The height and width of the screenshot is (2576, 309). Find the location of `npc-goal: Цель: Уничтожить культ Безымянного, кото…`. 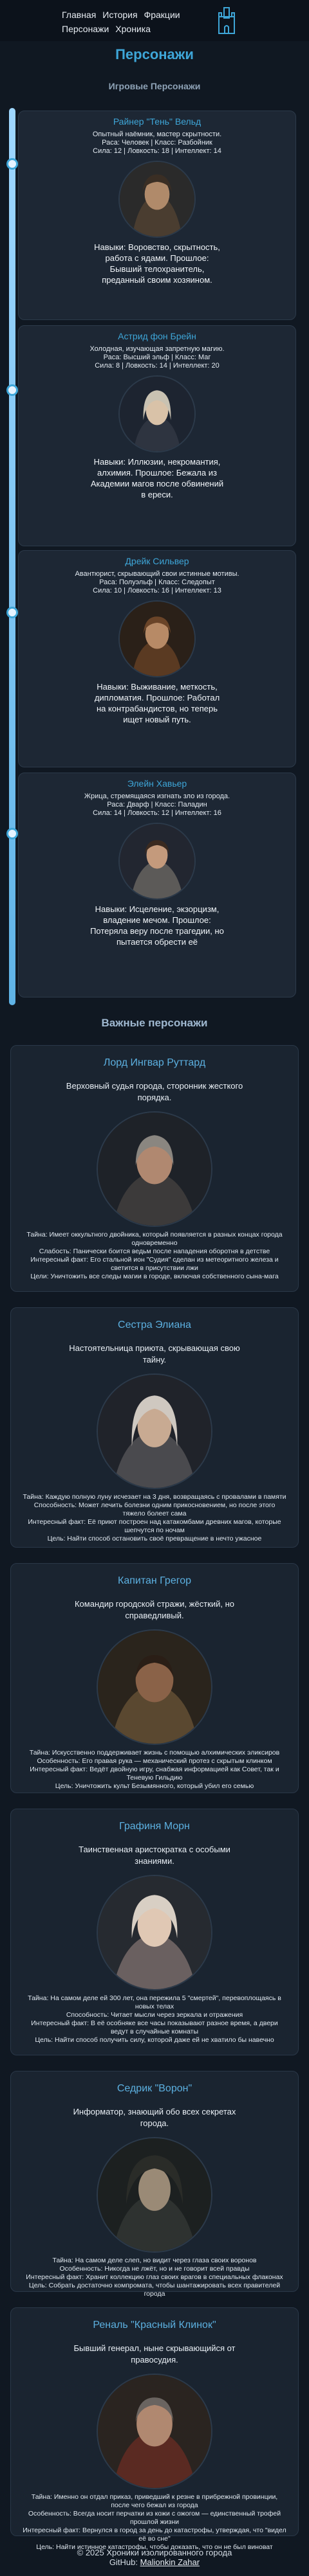

npc-goal: Цель: Уничтожить культ Безымянного, кото… is located at coordinates (154, 1786).